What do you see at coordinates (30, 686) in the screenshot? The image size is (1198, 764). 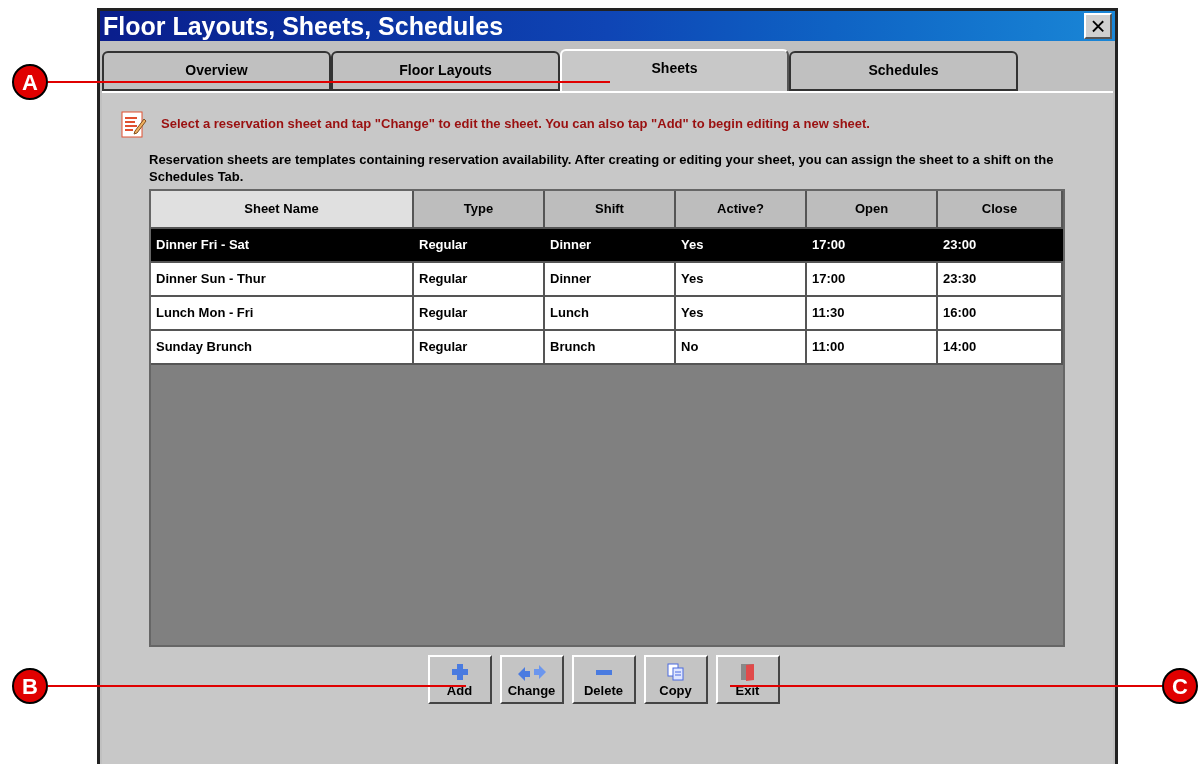 I see `callout-marker: B` at bounding box center [30, 686].